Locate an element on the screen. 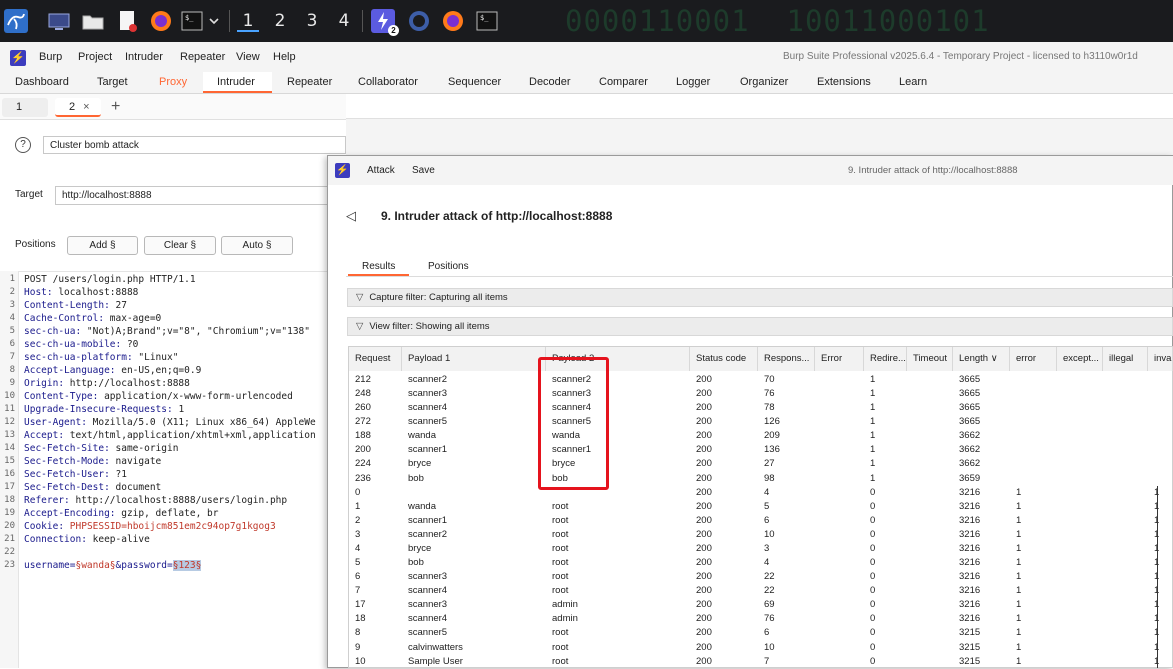 The width and height of the screenshot is (1173, 669). line-number: 14 is located at coordinates (9, 448).